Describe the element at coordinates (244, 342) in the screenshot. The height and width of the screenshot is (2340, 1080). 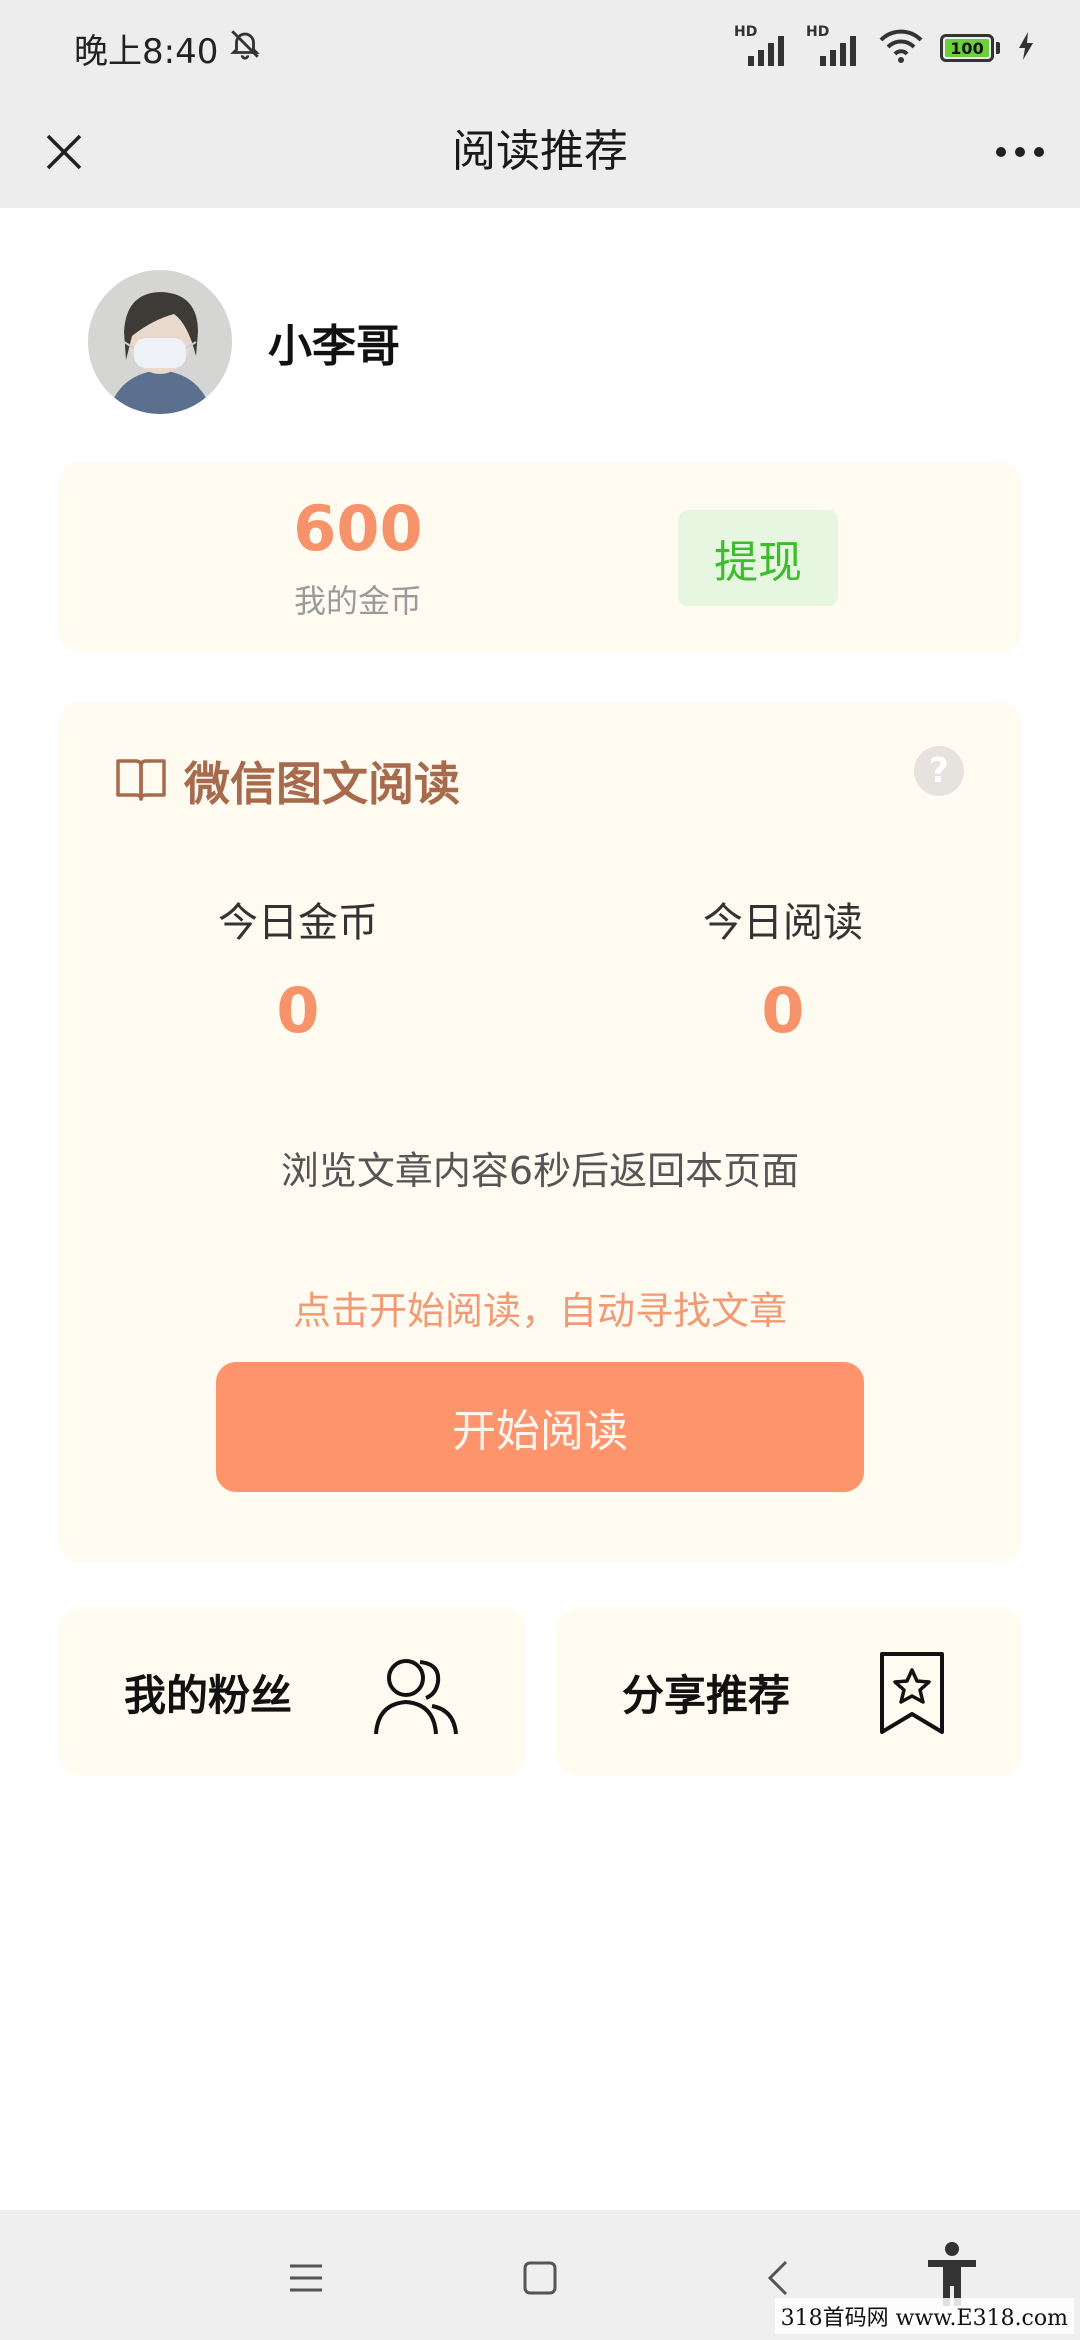
I see `user-profile: 小李哥` at that location.